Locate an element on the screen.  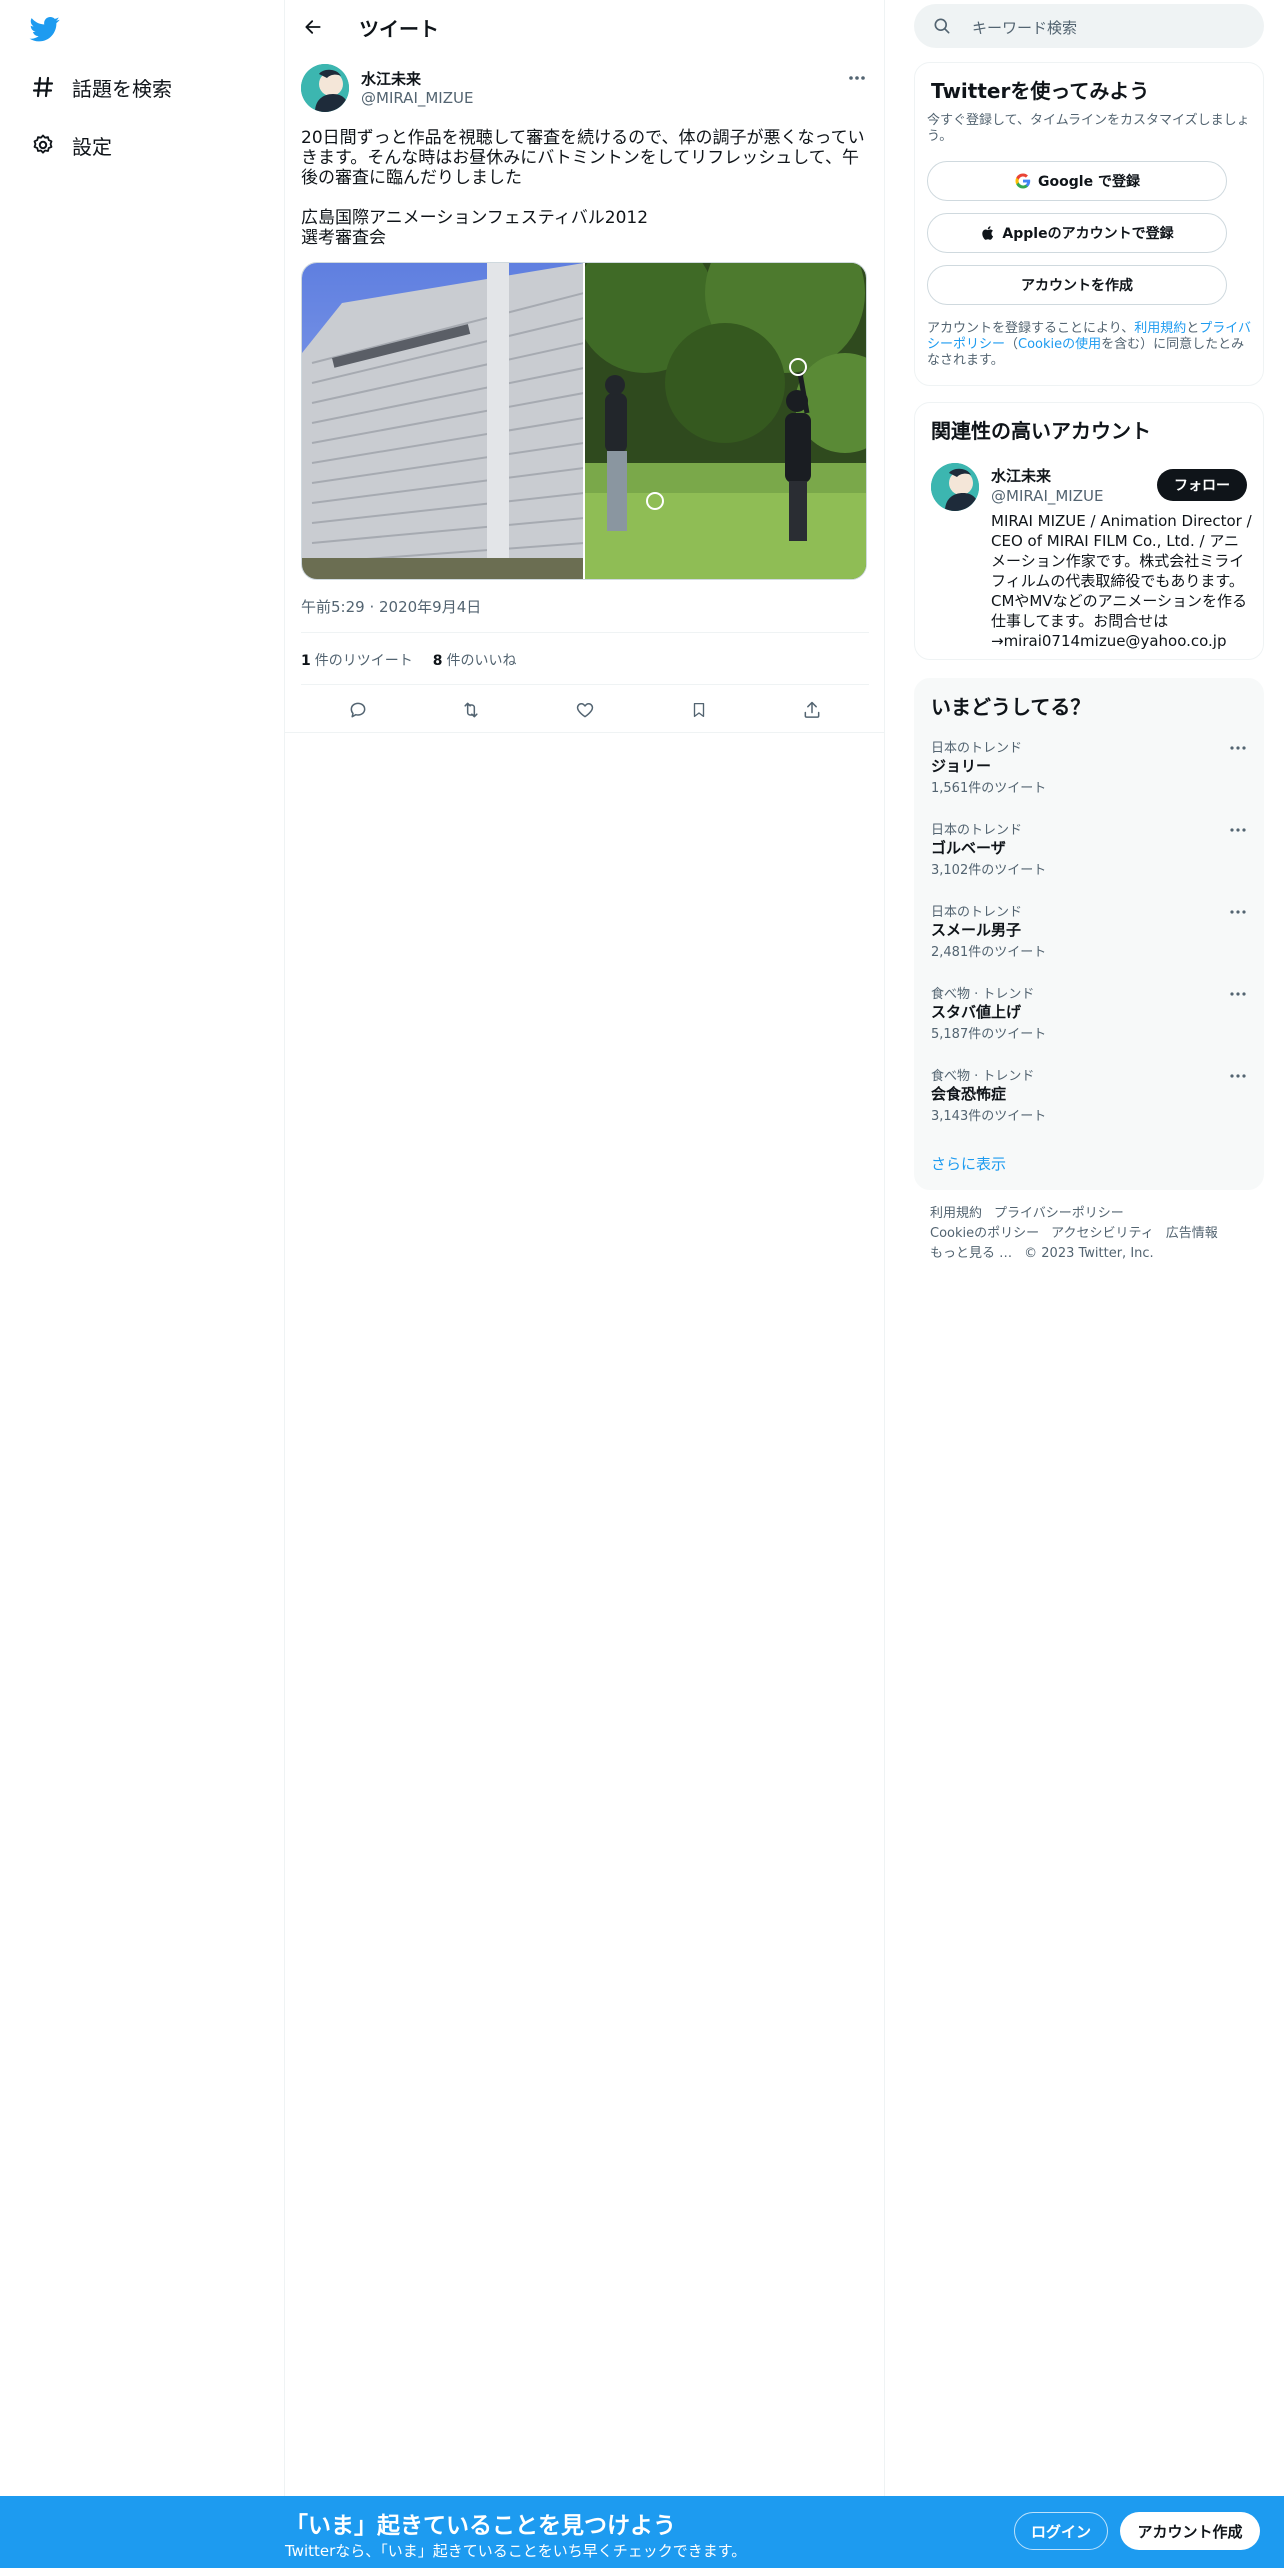
bottom-bar-title: 「いま」起きていることを見つけよう is located at coordinates (480, 2526).